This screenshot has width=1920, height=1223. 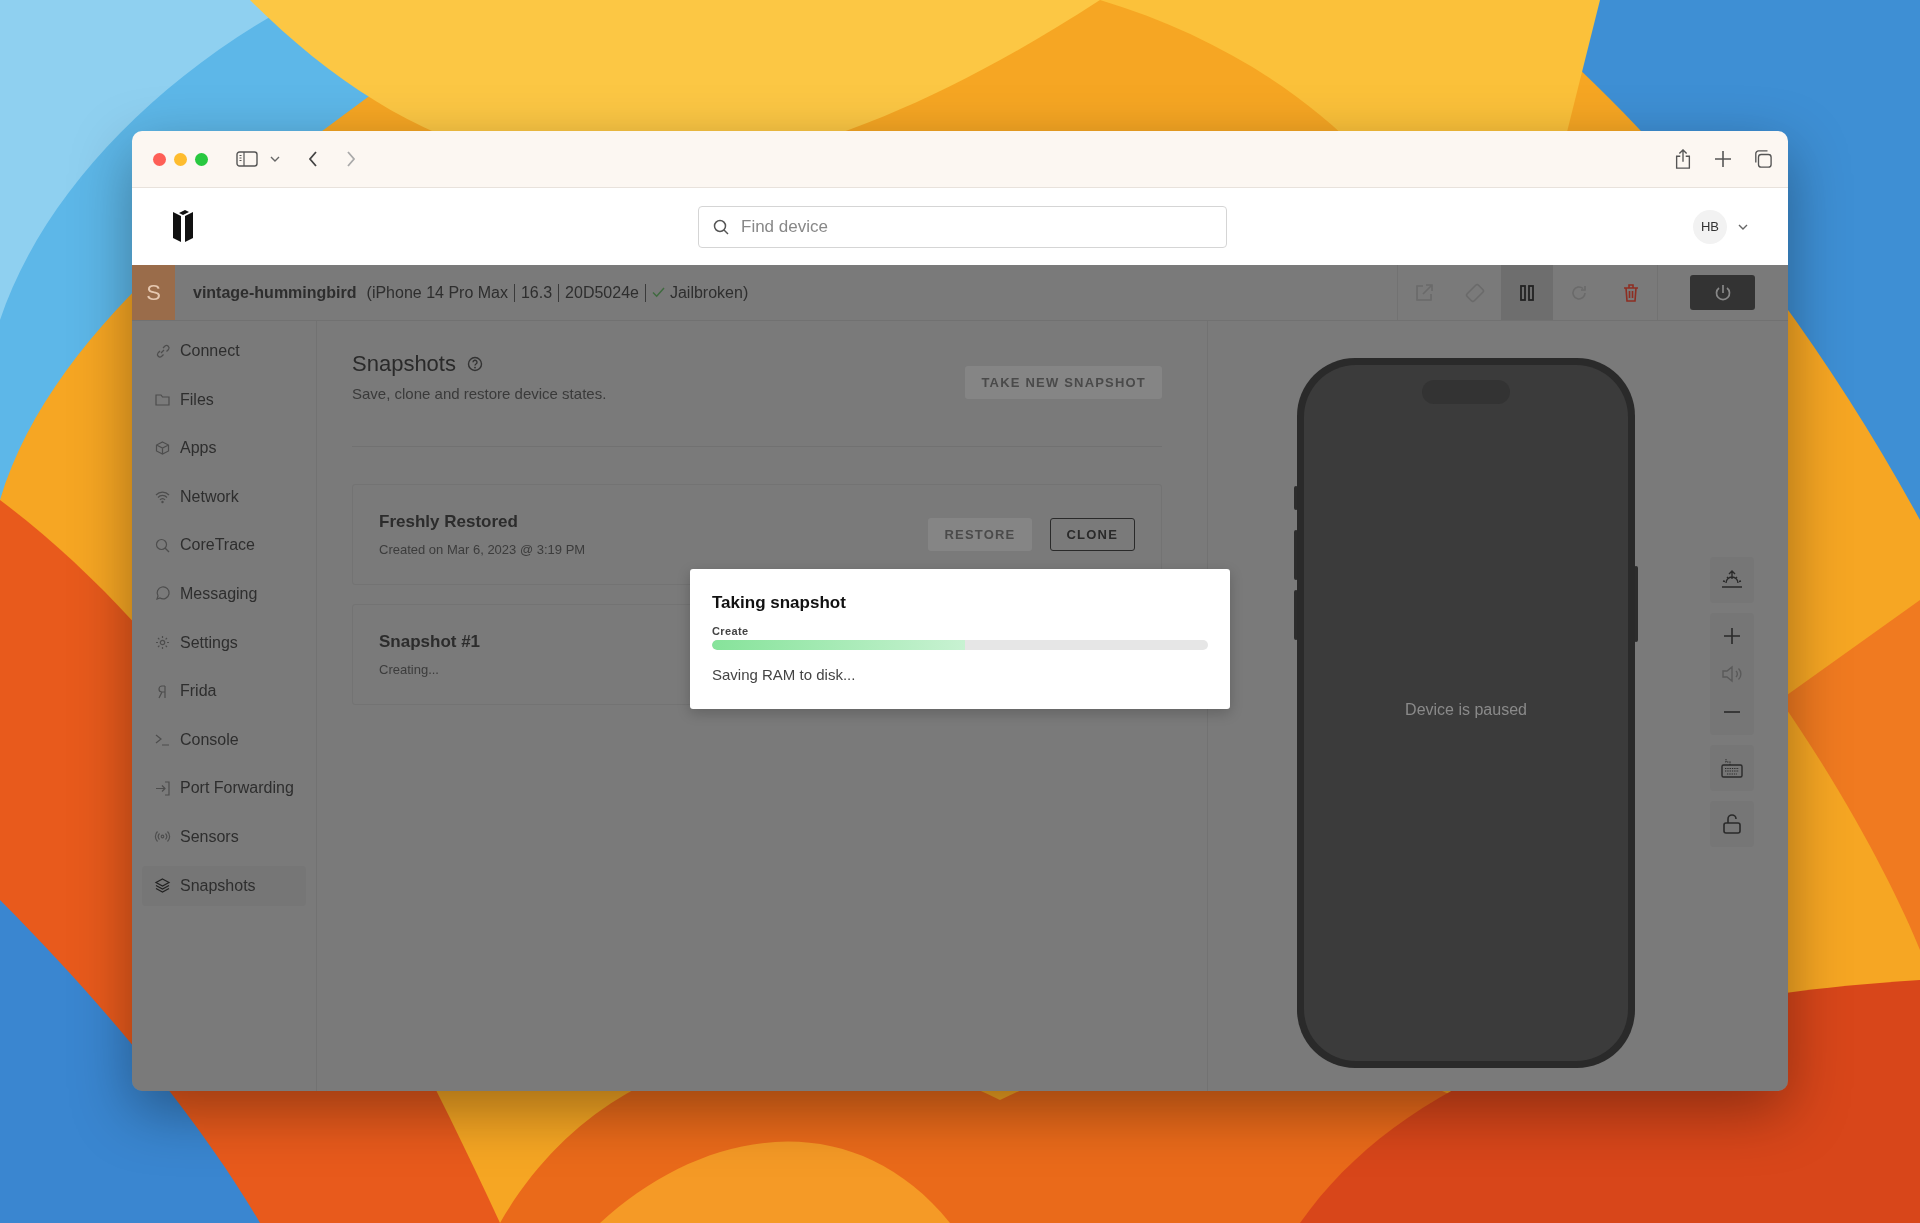 What do you see at coordinates (474, 364) in the screenshot?
I see `help-icon` at bounding box center [474, 364].